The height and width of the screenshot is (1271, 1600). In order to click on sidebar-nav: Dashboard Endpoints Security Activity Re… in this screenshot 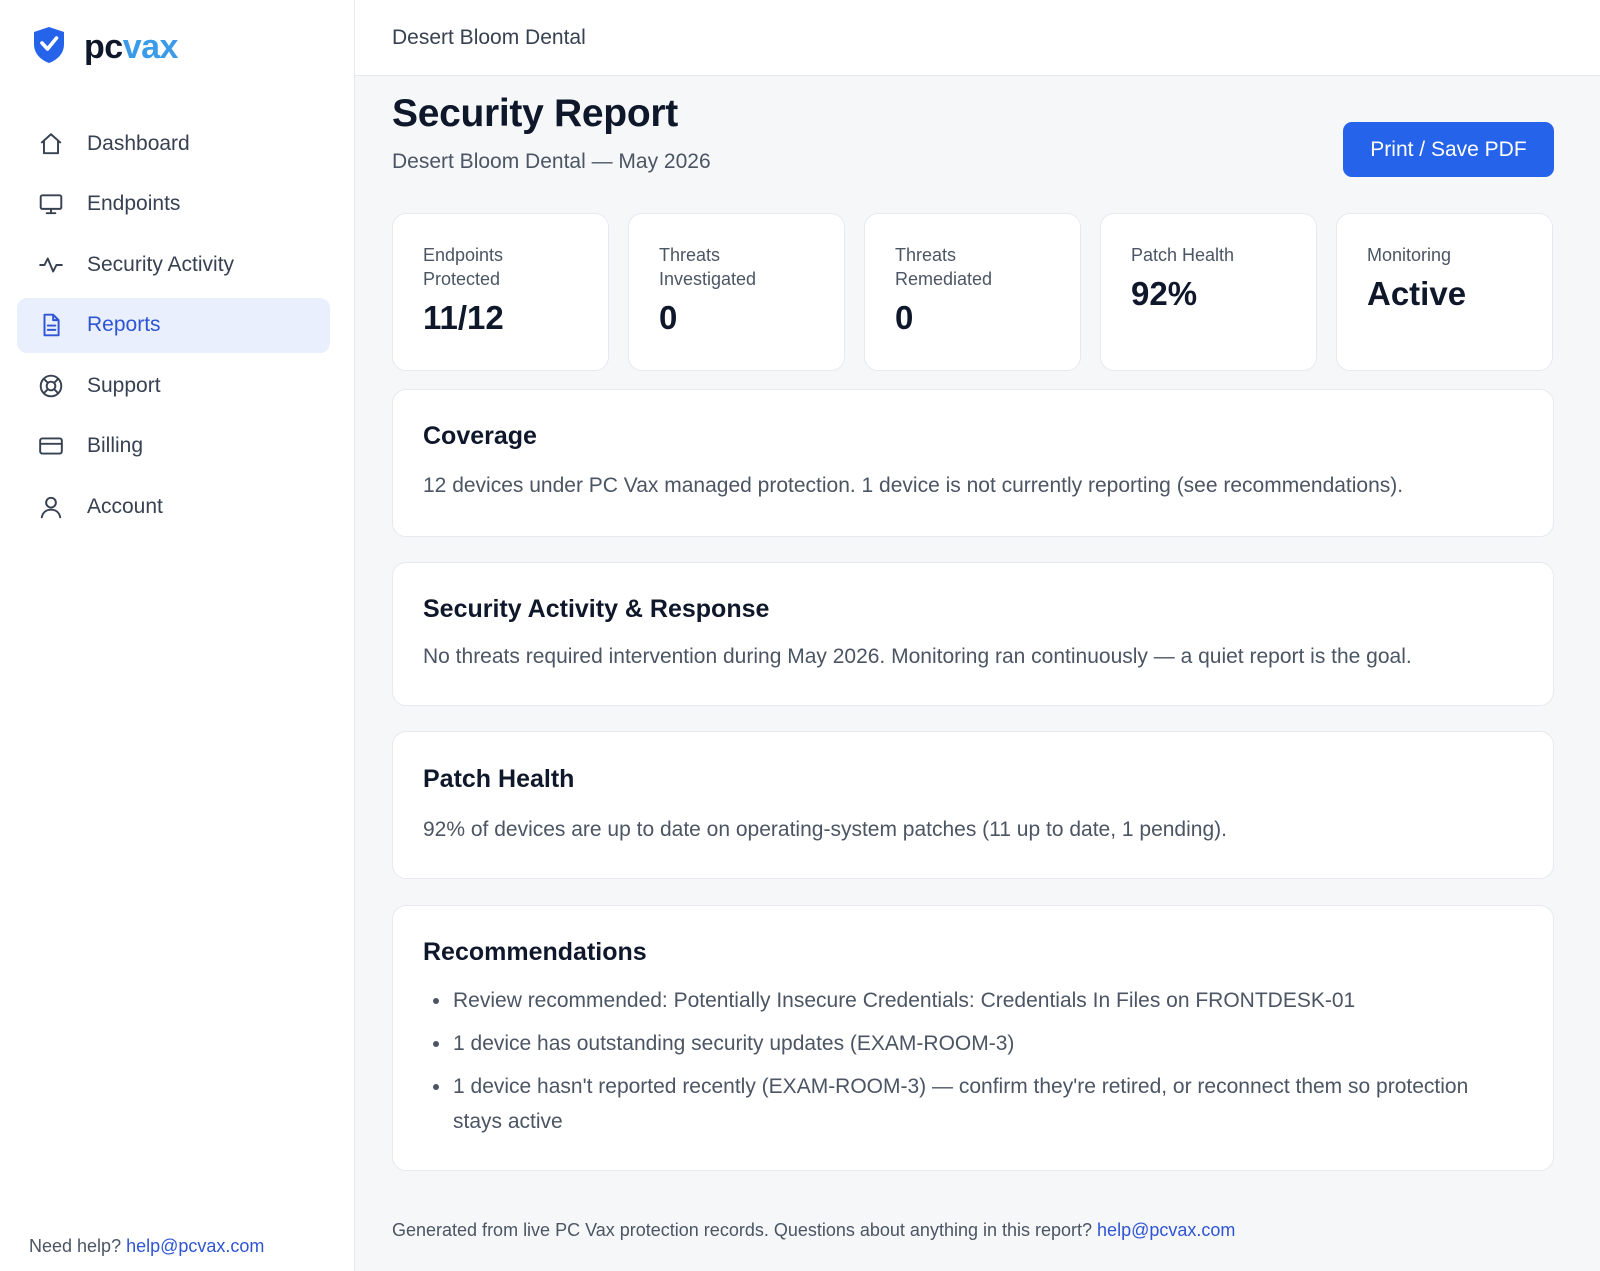, I will do `click(173, 328)`.